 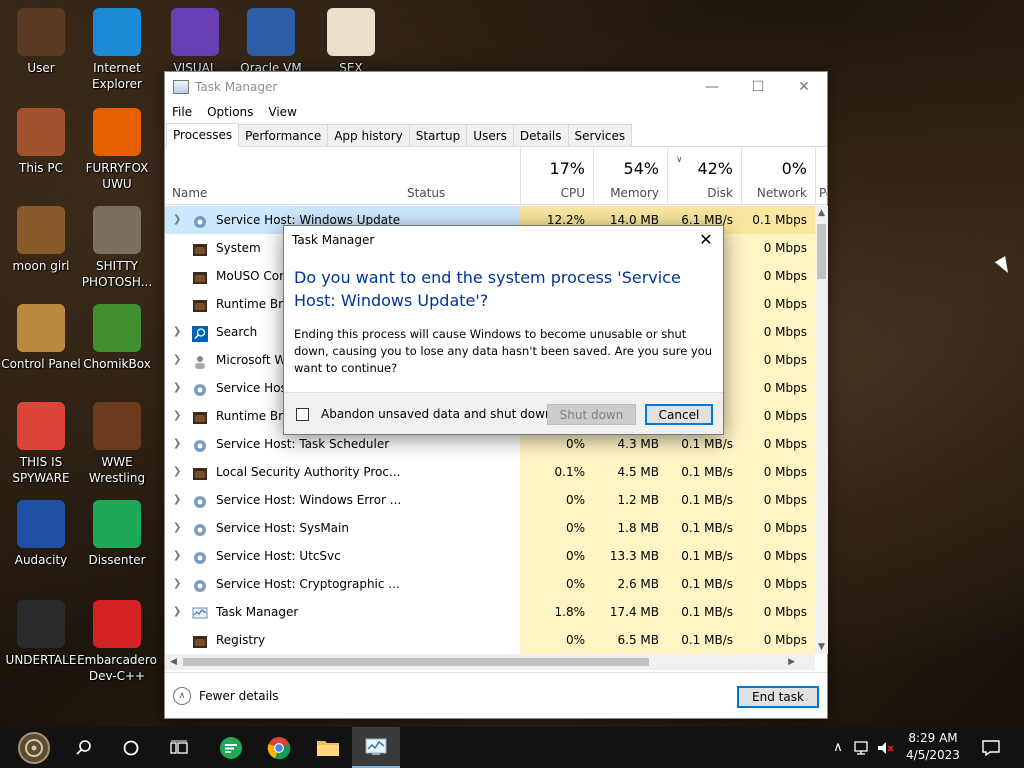 What do you see at coordinates (282, 112) in the screenshot?
I see `menu-view: View` at bounding box center [282, 112].